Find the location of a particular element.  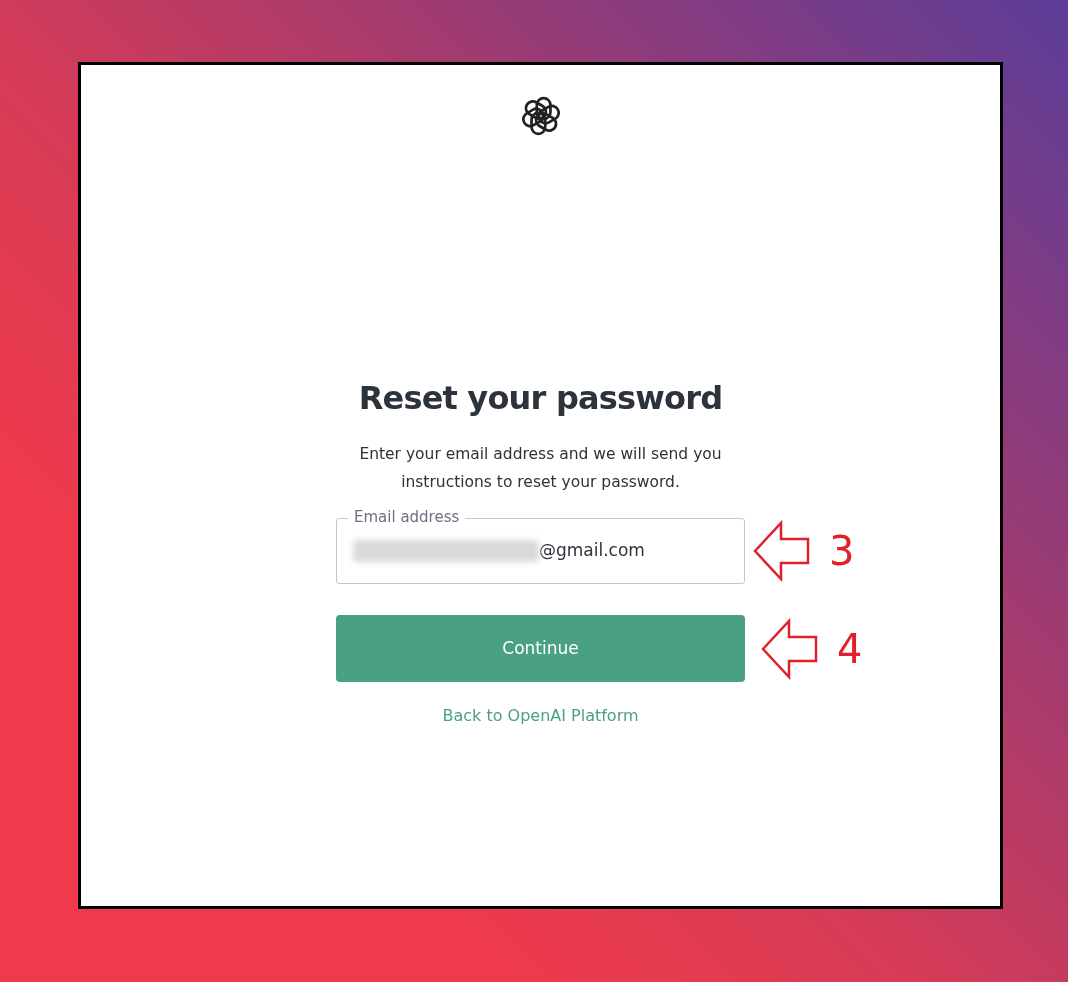

step-number: 3 is located at coordinates (842, 551).